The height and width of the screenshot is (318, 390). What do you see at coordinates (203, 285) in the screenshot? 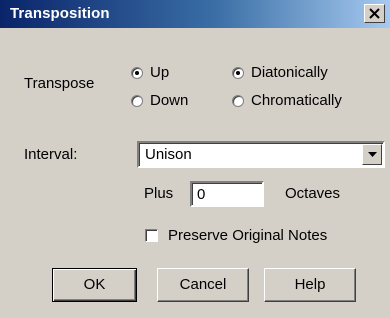
I see `cancel-button: Cancel` at bounding box center [203, 285].